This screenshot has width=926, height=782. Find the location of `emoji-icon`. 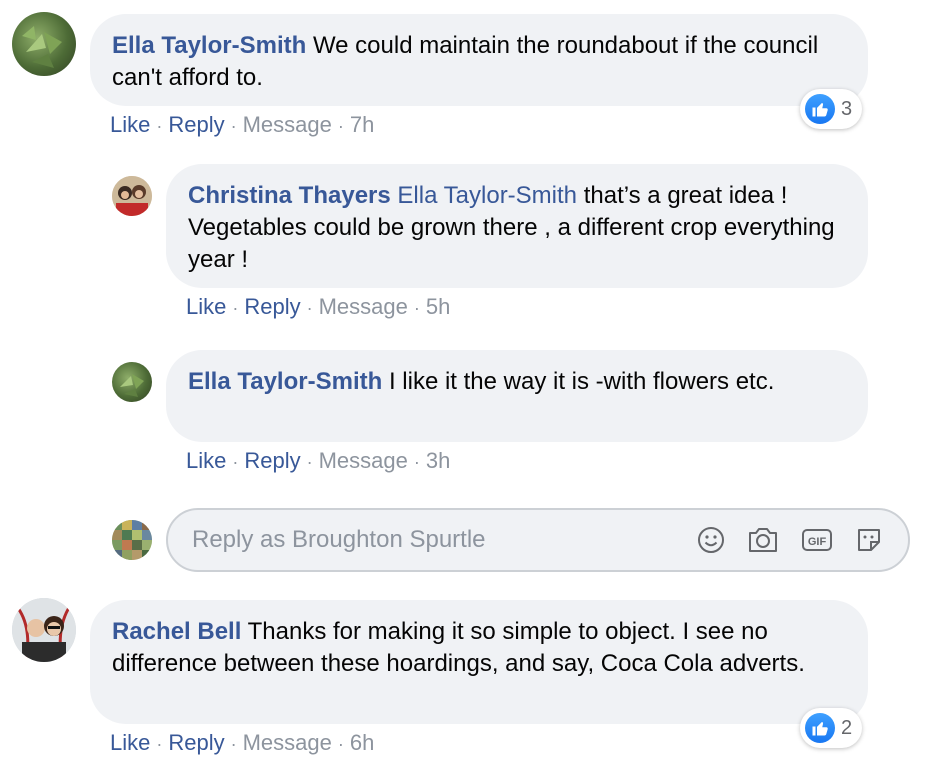

emoji-icon is located at coordinates (711, 540).